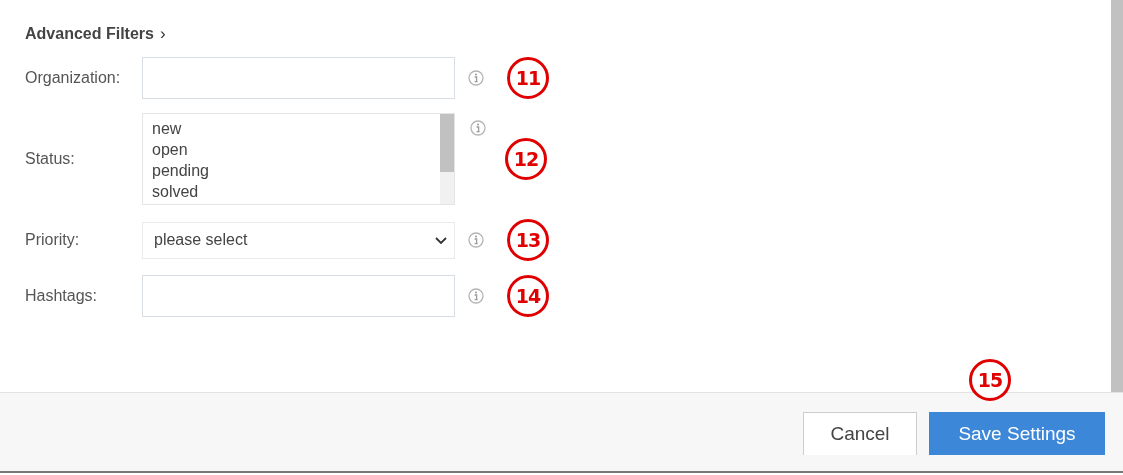  What do you see at coordinates (528, 240) in the screenshot?
I see `callout-badge: 13` at bounding box center [528, 240].